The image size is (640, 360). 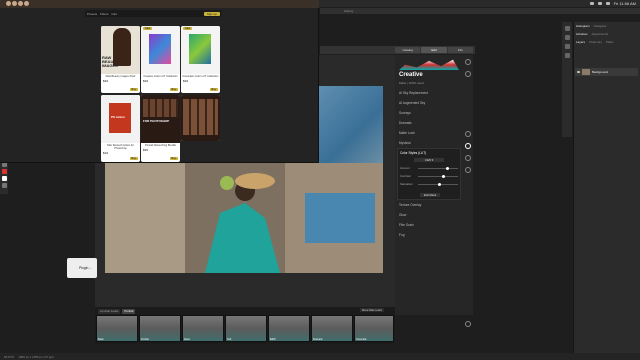 I want to click on control-center-icon, so click(x=607, y=3).